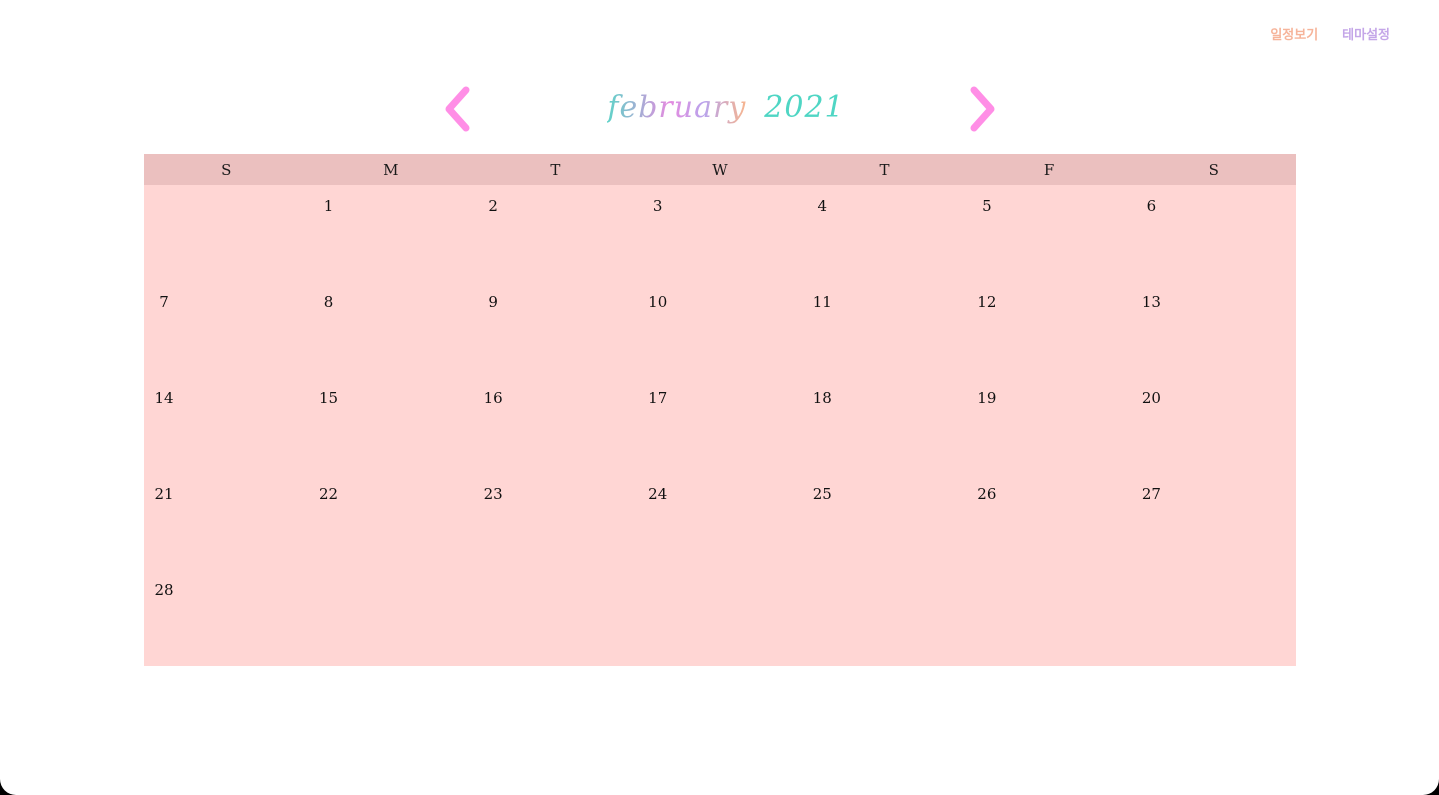 The height and width of the screenshot is (795, 1439). I want to click on day-cell: 21, so click(226, 521).